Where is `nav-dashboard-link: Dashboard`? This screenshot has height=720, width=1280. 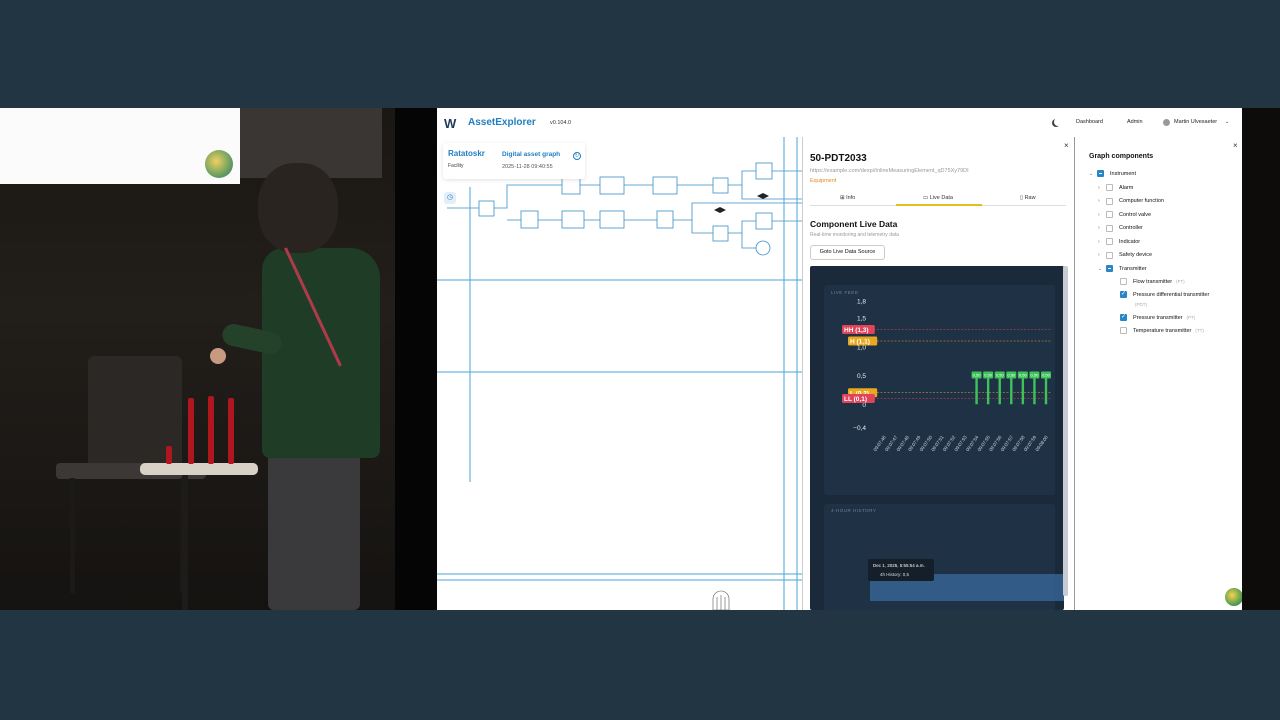
nav-dashboard-link: Dashboard is located at coordinates (1089, 122).